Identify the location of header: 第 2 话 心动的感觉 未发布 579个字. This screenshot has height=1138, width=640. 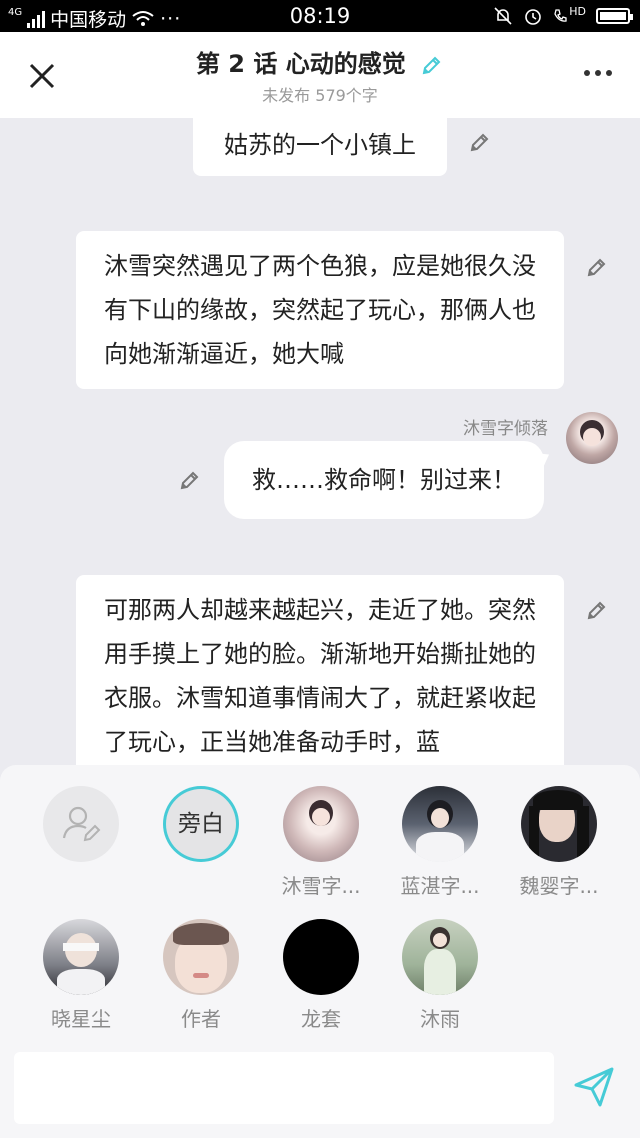
(320, 75).